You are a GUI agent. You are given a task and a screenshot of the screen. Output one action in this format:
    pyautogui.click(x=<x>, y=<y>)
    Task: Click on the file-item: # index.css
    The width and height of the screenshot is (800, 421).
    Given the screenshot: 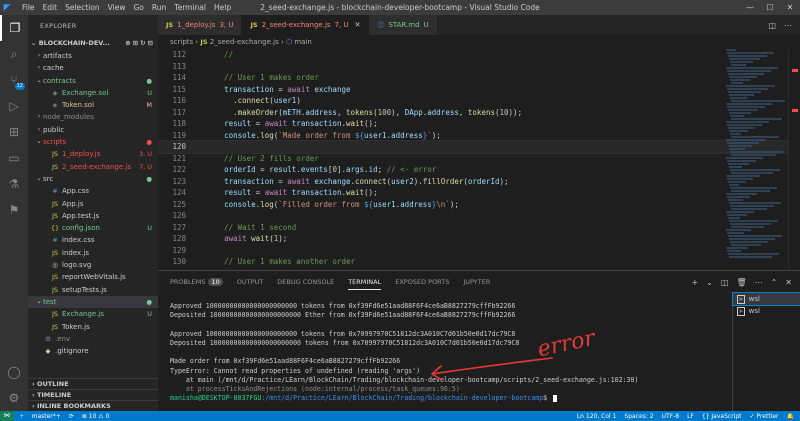 What is the action you would take?
    pyautogui.click(x=93, y=240)
    